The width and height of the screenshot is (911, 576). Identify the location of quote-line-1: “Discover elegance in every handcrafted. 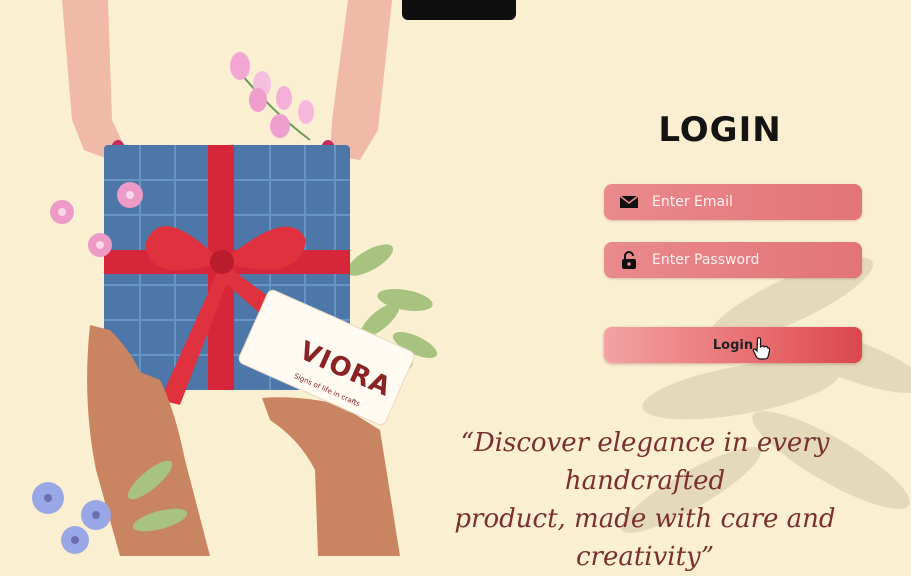
(645, 462).